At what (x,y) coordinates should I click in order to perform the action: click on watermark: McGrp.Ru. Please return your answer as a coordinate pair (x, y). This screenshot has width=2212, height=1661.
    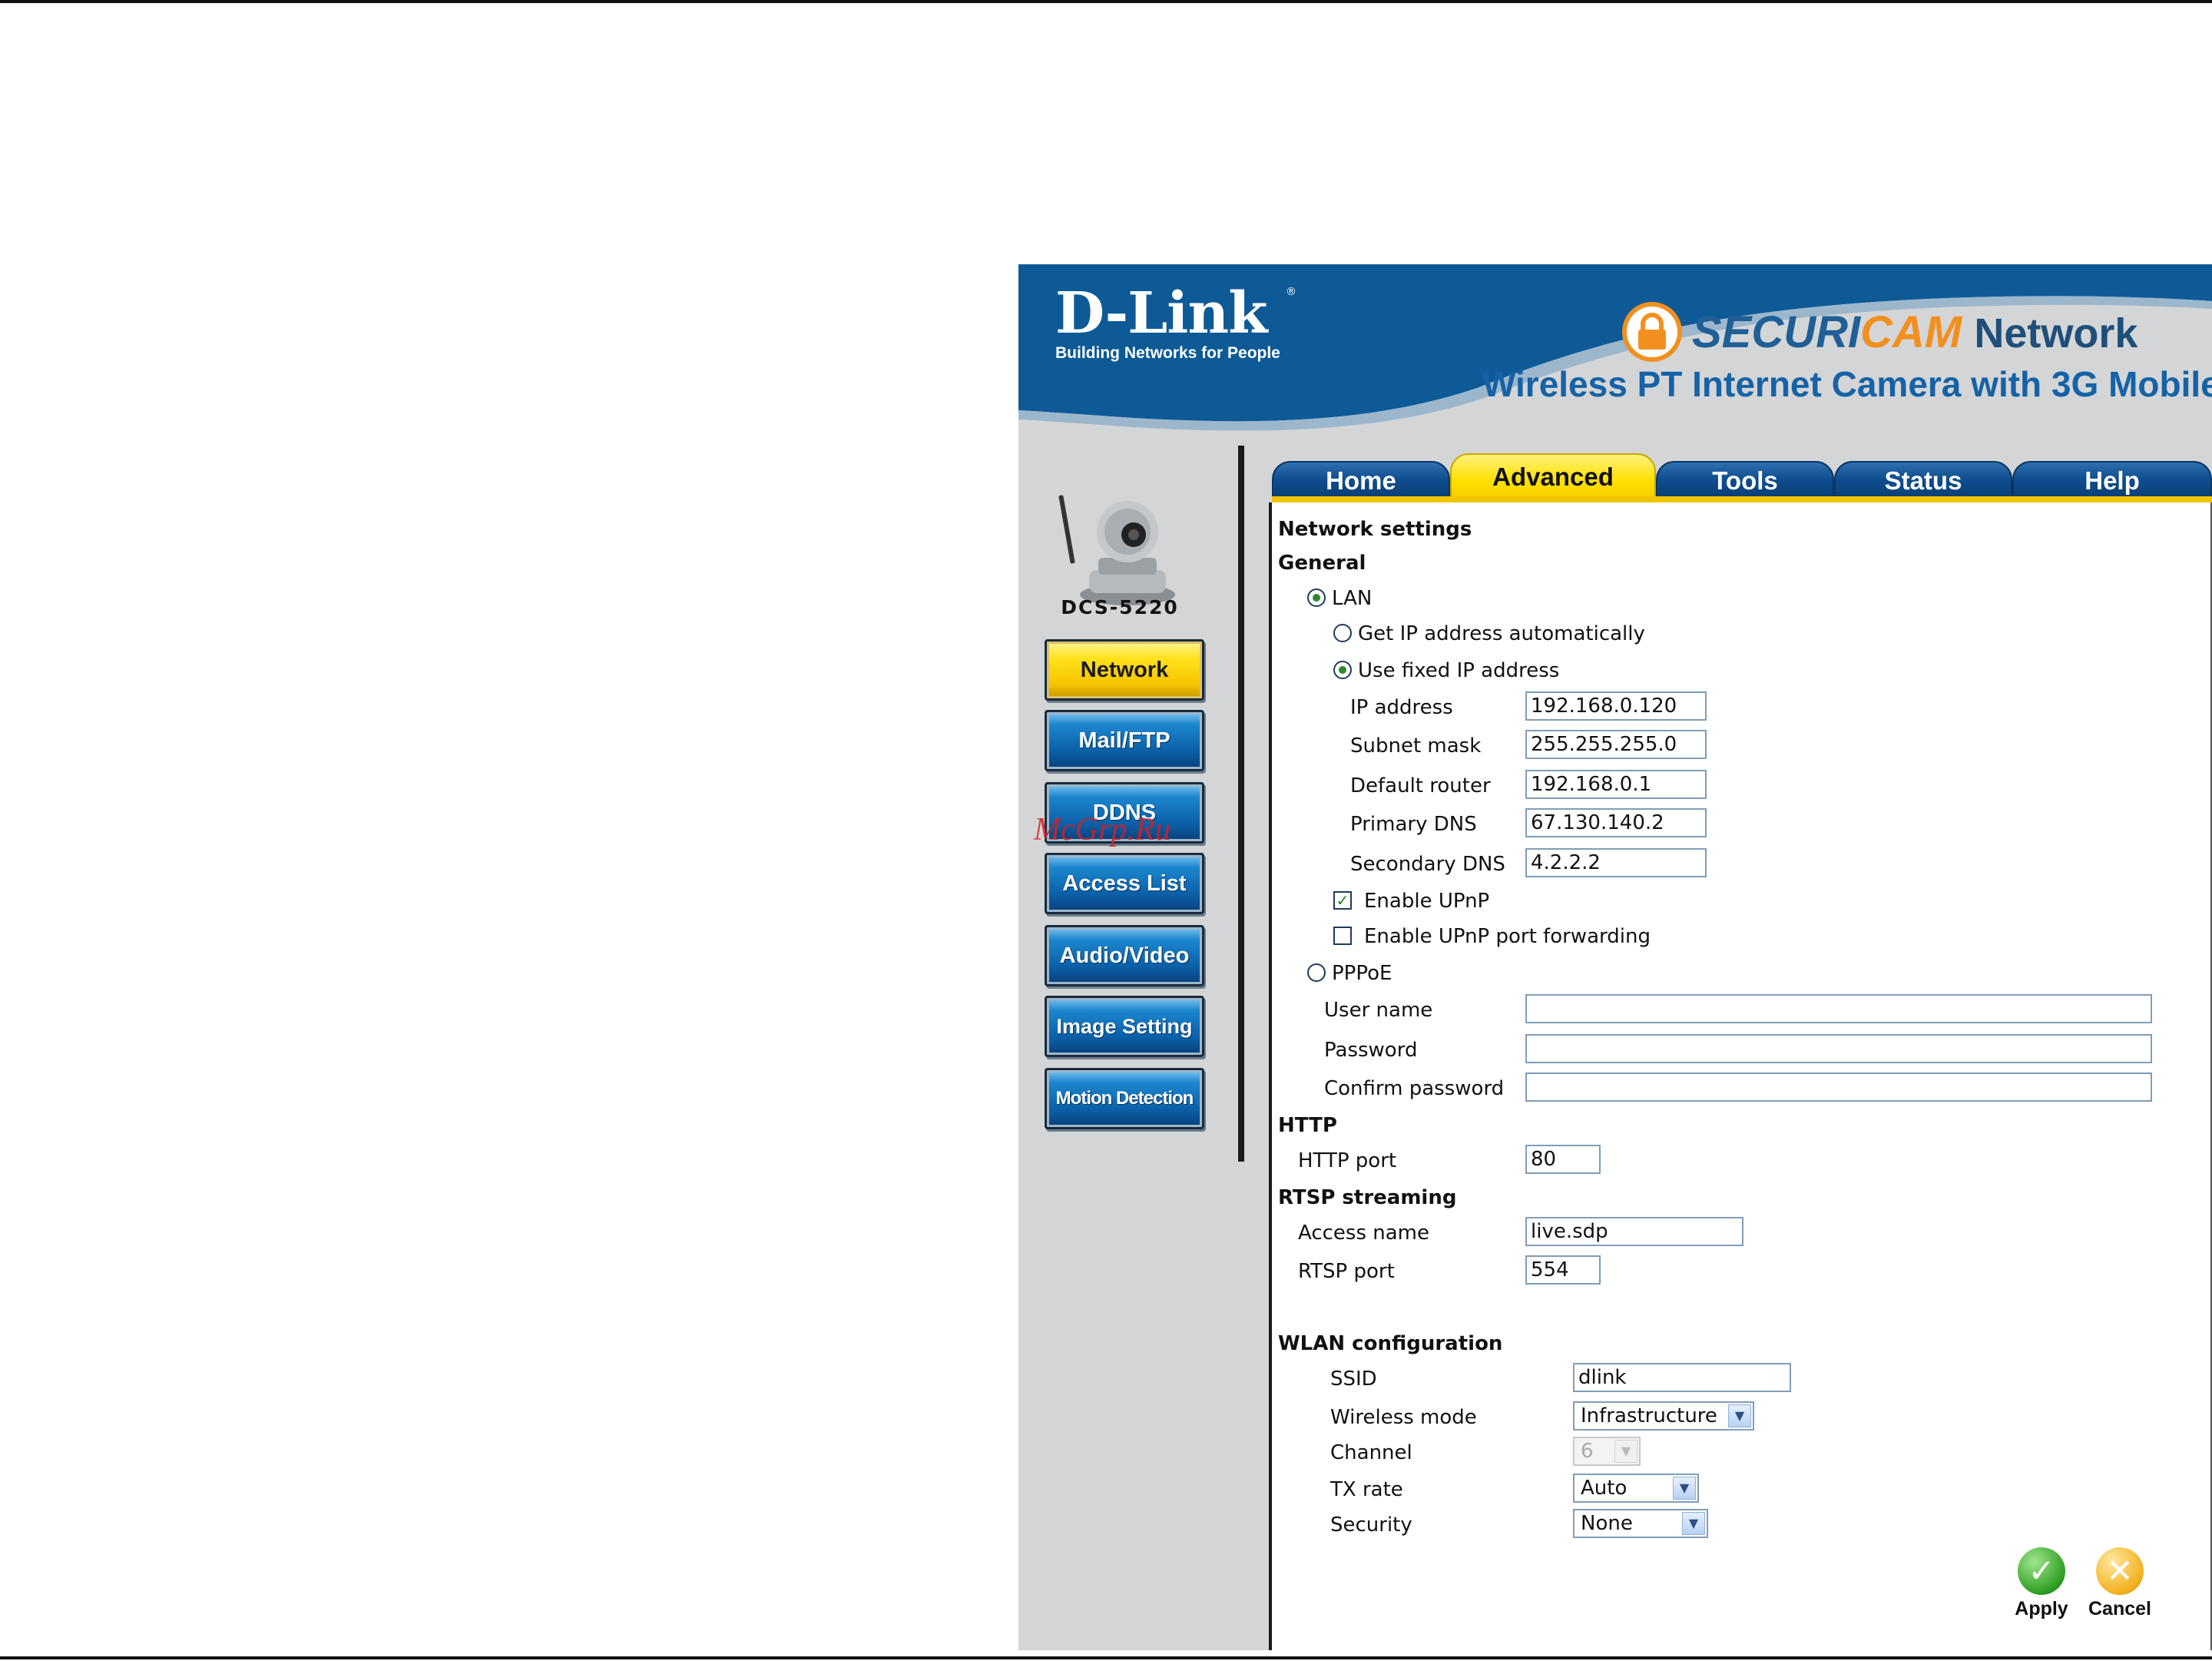
    Looking at the image, I should click on (1103, 829).